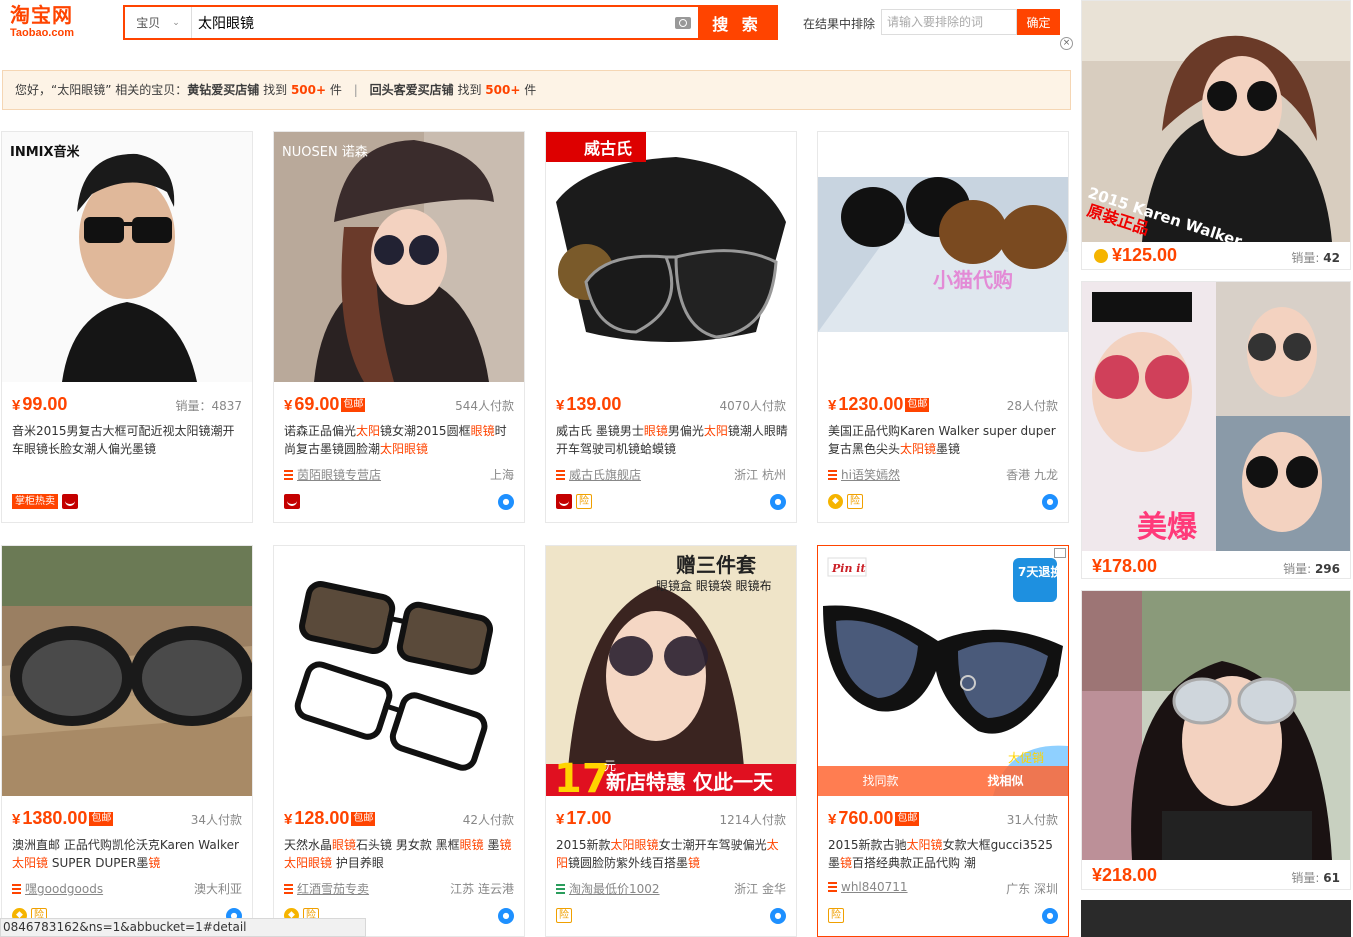 The image size is (1353, 937). What do you see at coordinates (1167, 527) in the screenshot?
I see `ad-watermark: 美爆` at bounding box center [1167, 527].